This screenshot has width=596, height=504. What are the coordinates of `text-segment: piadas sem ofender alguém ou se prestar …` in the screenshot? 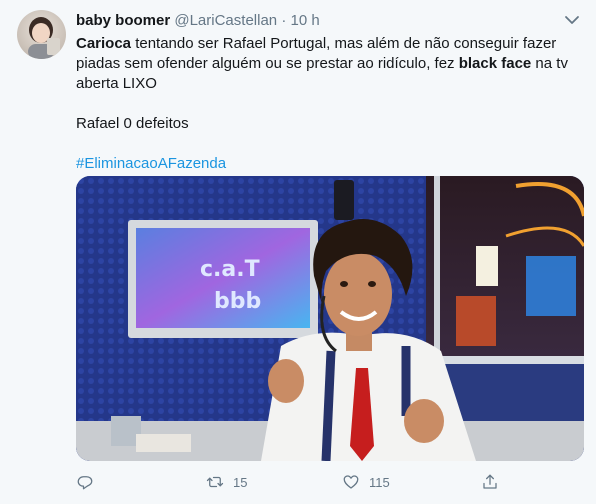 It's located at (267, 63).